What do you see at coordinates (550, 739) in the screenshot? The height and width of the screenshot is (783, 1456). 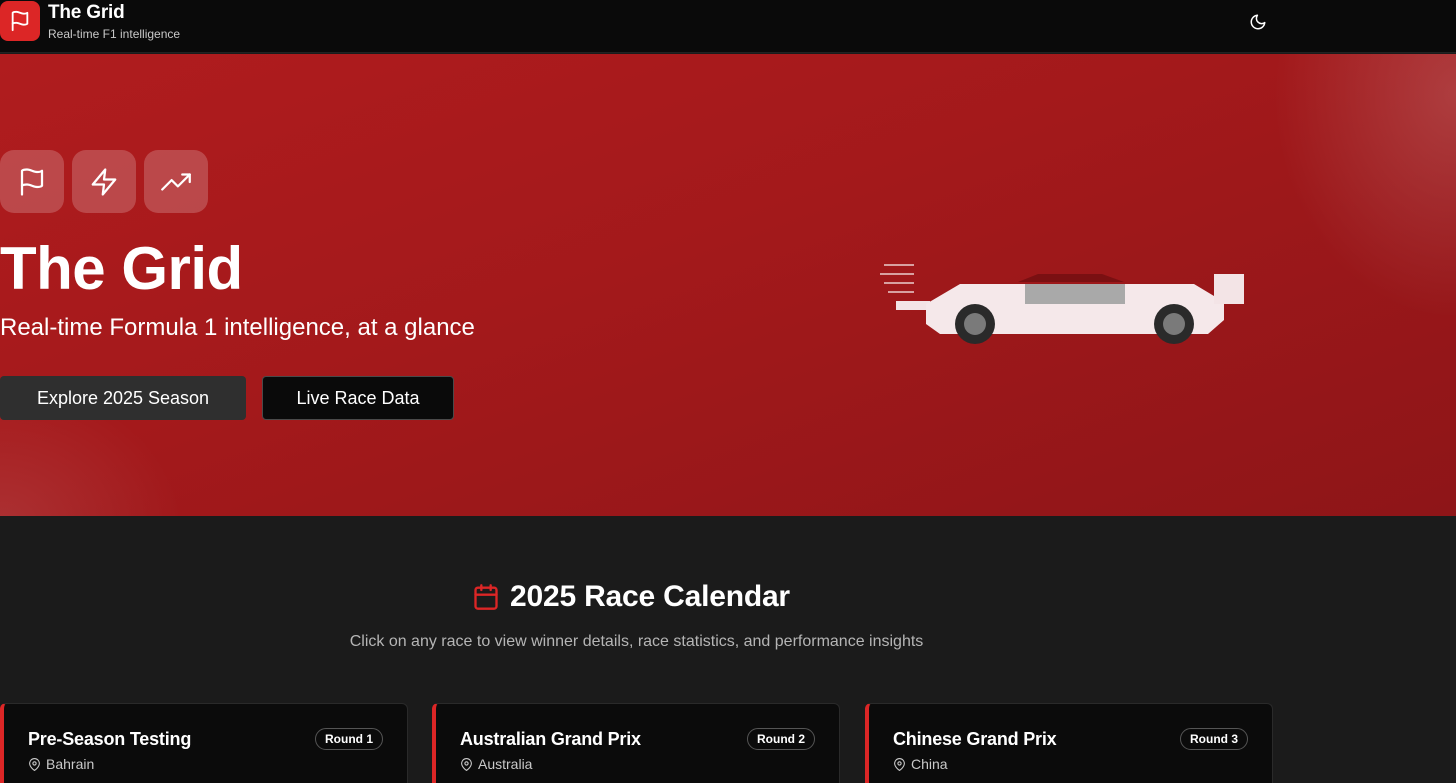 I see `race-name: Australian Grand Prix` at bounding box center [550, 739].